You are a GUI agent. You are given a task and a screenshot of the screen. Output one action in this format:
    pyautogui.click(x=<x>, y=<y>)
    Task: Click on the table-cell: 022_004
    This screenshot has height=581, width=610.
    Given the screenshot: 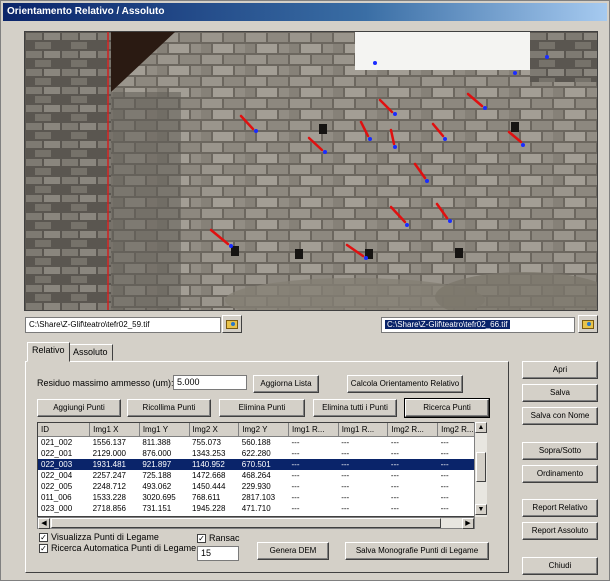 What is the action you would take?
    pyautogui.click(x=57, y=475)
    